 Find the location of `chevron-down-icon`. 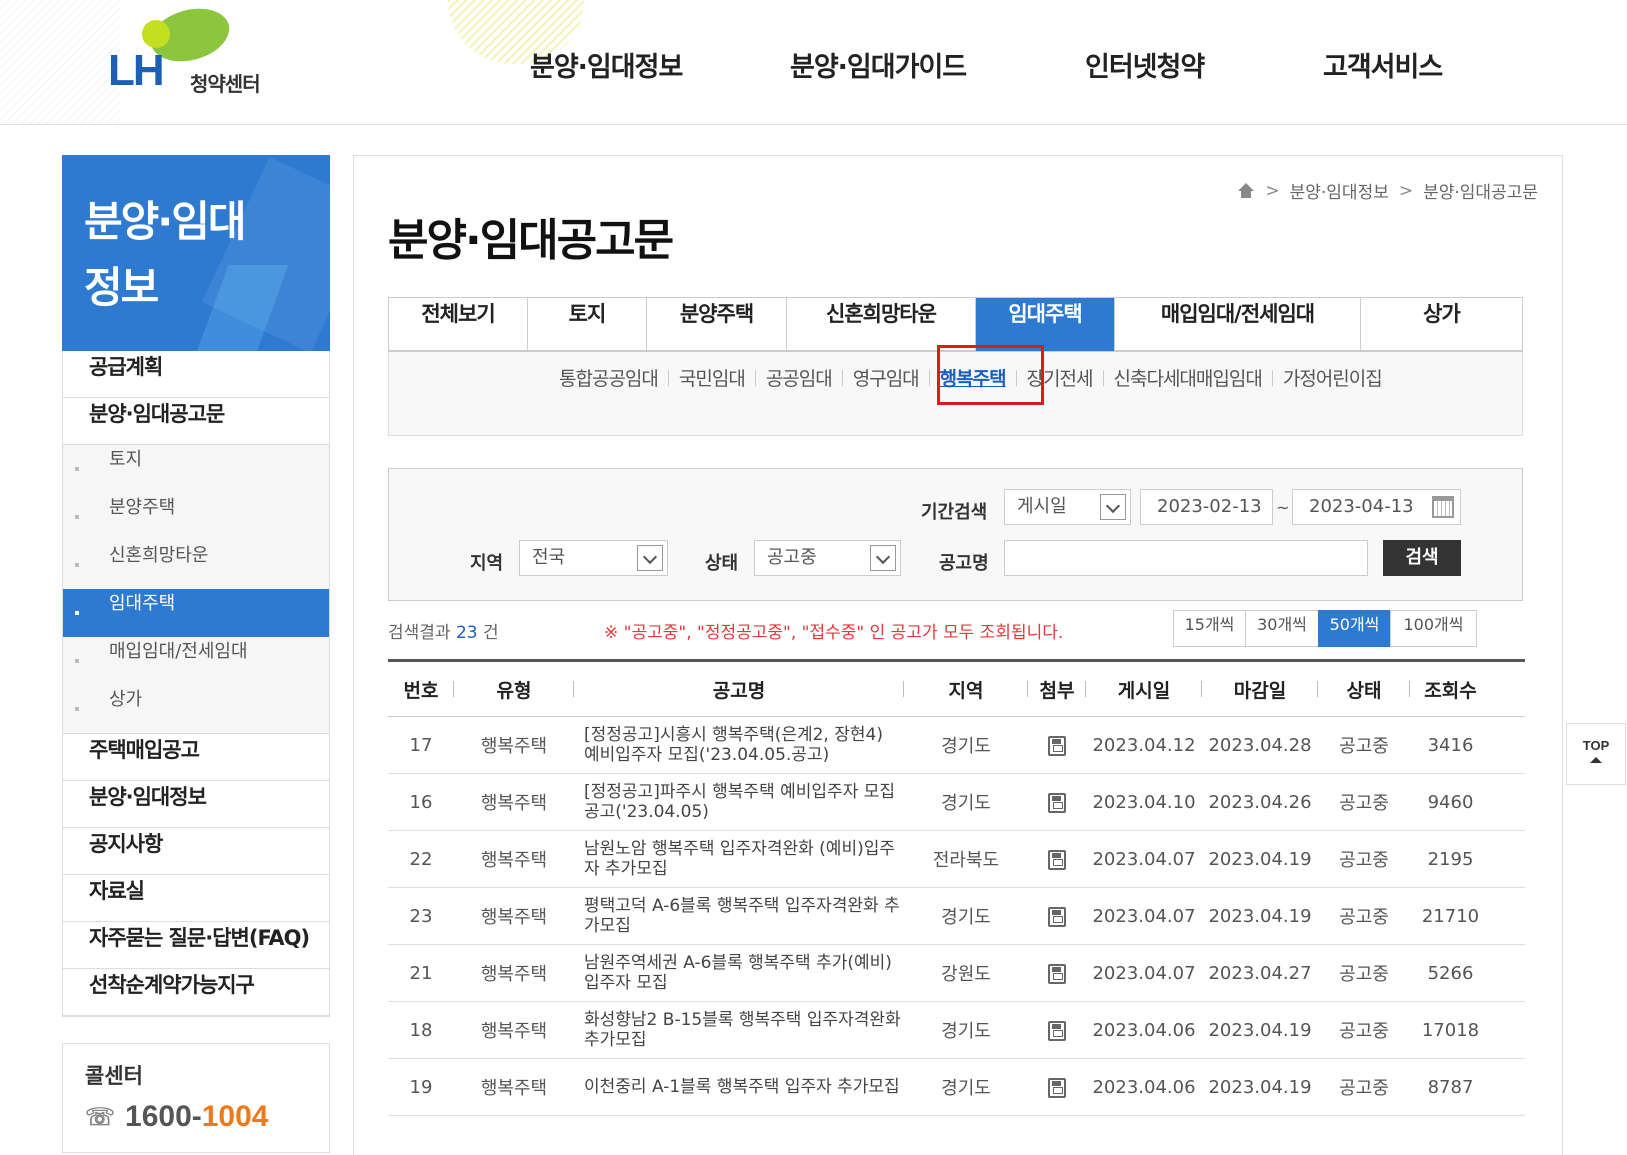

chevron-down-icon is located at coordinates (1113, 507).